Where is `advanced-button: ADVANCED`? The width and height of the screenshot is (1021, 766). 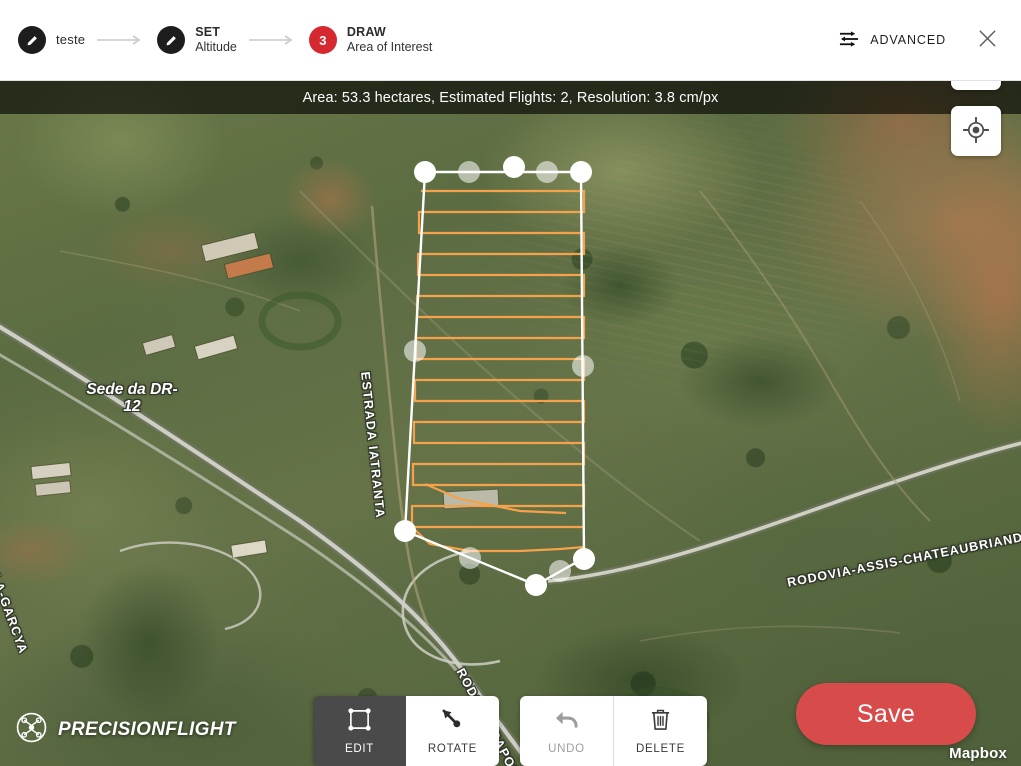 advanced-button: ADVANCED is located at coordinates (892, 40).